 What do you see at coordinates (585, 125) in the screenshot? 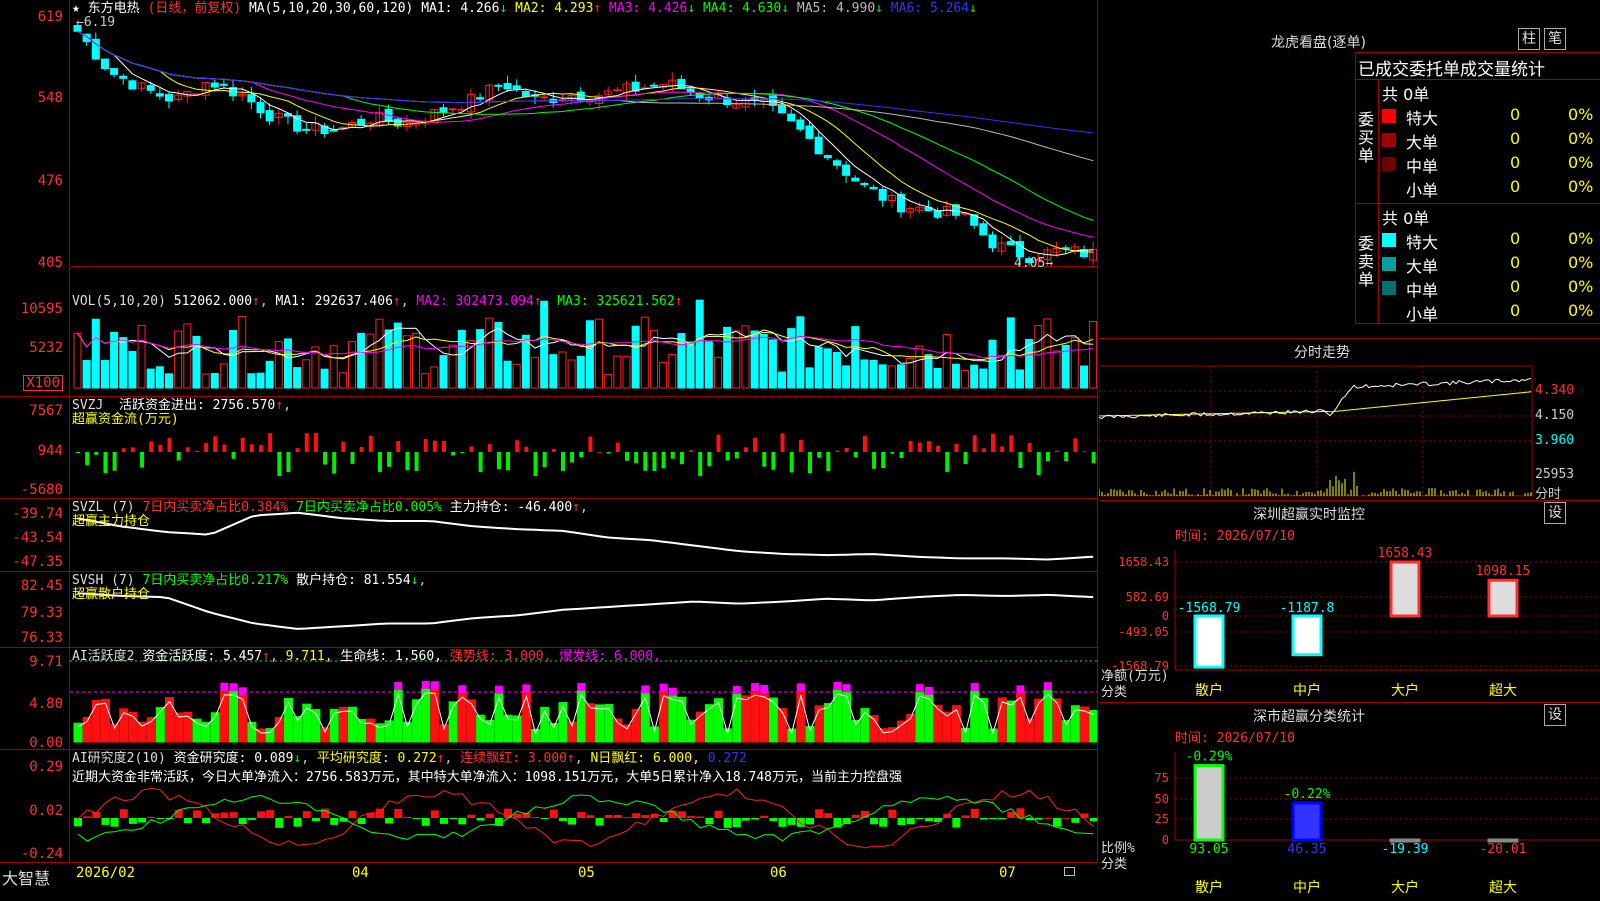
I see `ma-line` at bounding box center [585, 125].